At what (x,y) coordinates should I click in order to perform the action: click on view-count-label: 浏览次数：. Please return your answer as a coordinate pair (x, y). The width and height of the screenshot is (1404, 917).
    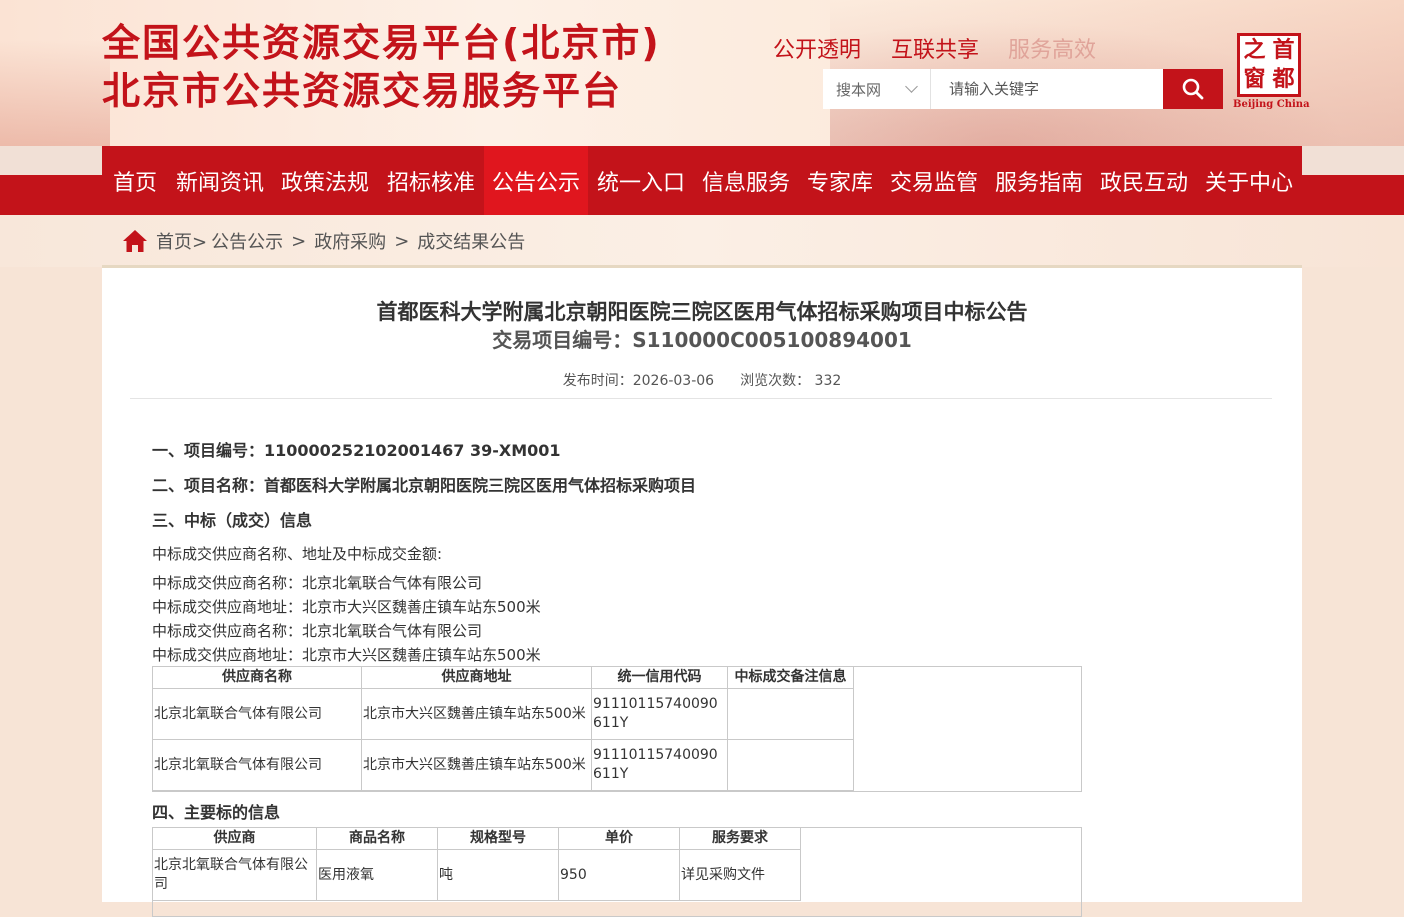
    Looking at the image, I should click on (775, 381).